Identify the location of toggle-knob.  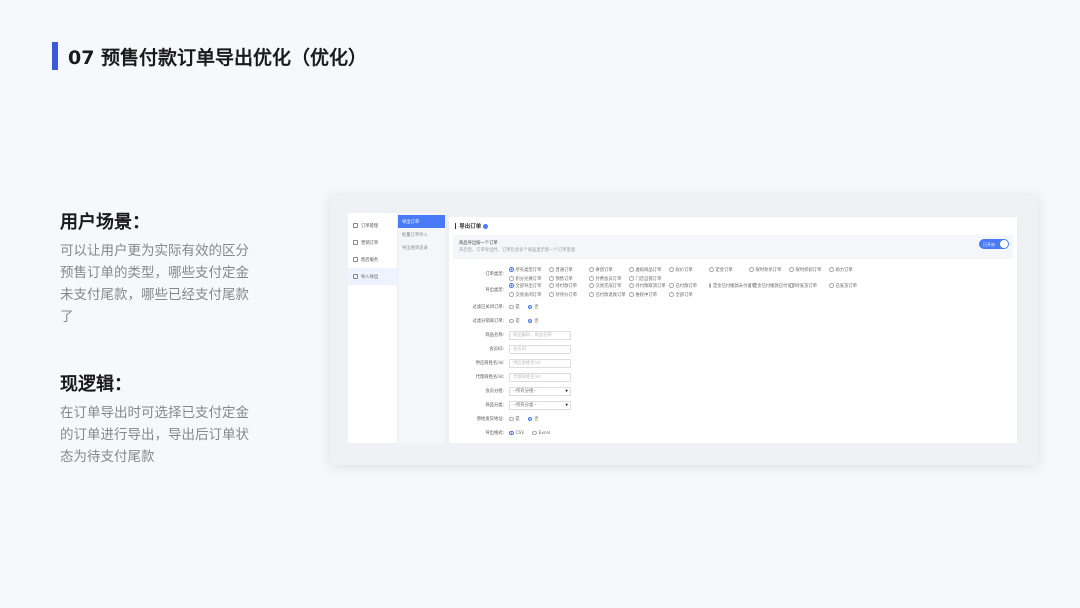
(1004, 244).